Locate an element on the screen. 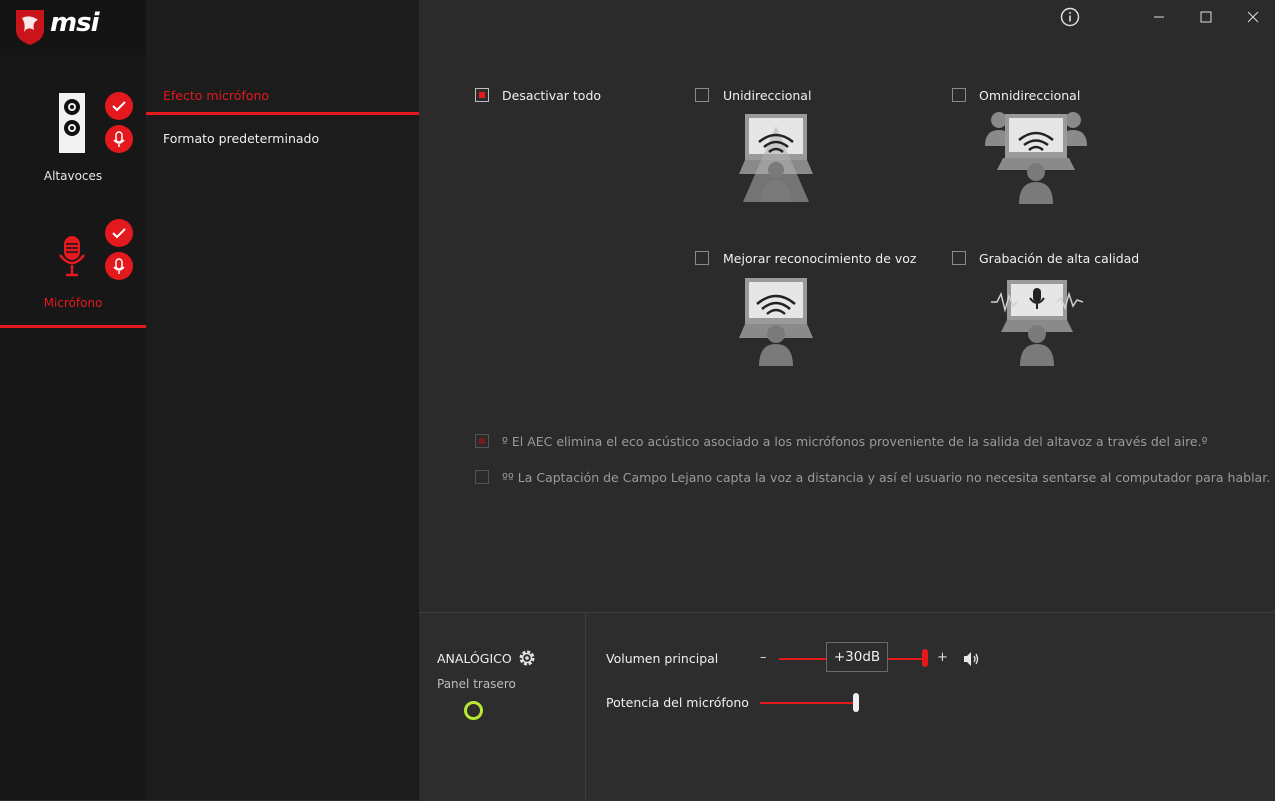  speaker-icon is located at coordinates (72, 123).